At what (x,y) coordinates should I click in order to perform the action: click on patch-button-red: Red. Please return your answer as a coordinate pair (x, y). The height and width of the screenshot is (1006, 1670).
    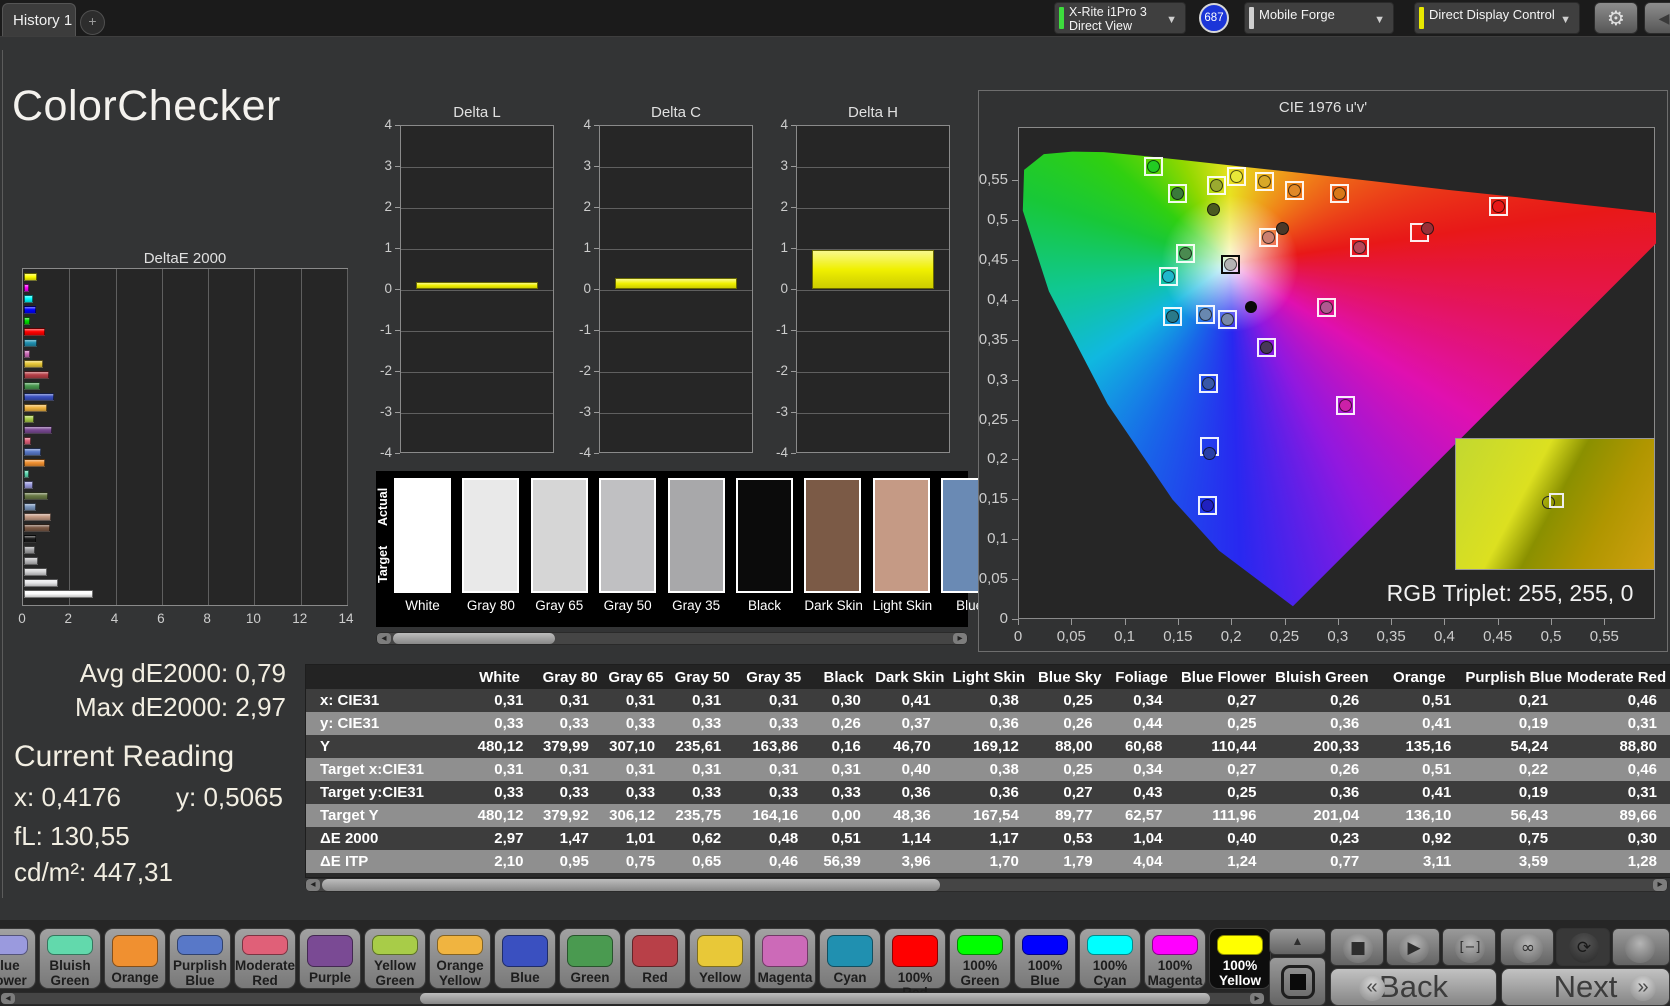
    Looking at the image, I should click on (655, 958).